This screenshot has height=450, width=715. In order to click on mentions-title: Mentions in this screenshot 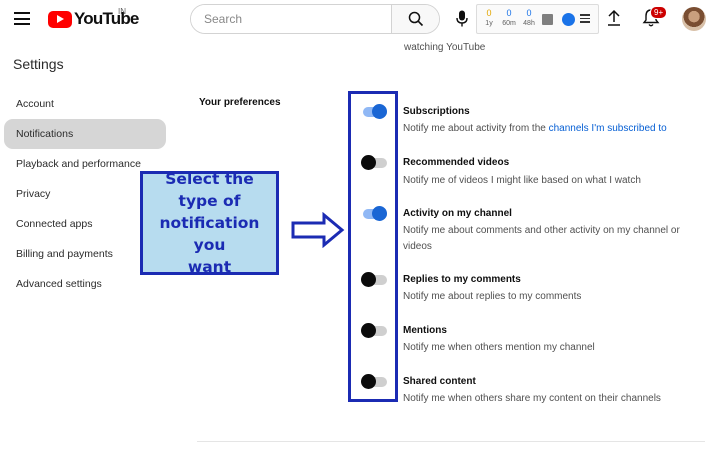, I will do `click(425, 330)`.